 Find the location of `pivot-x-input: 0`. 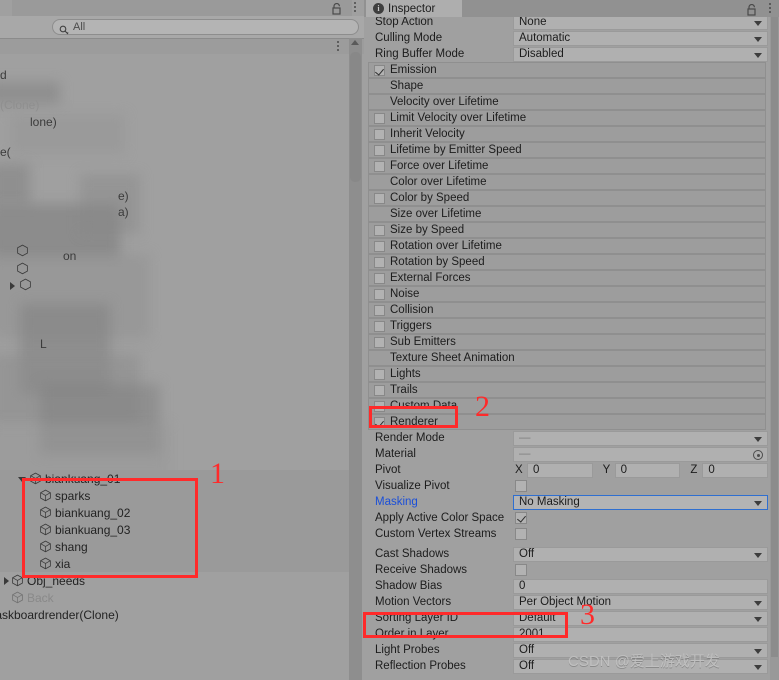

pivot-x-input: 0 is located at coordinates (560, 470).